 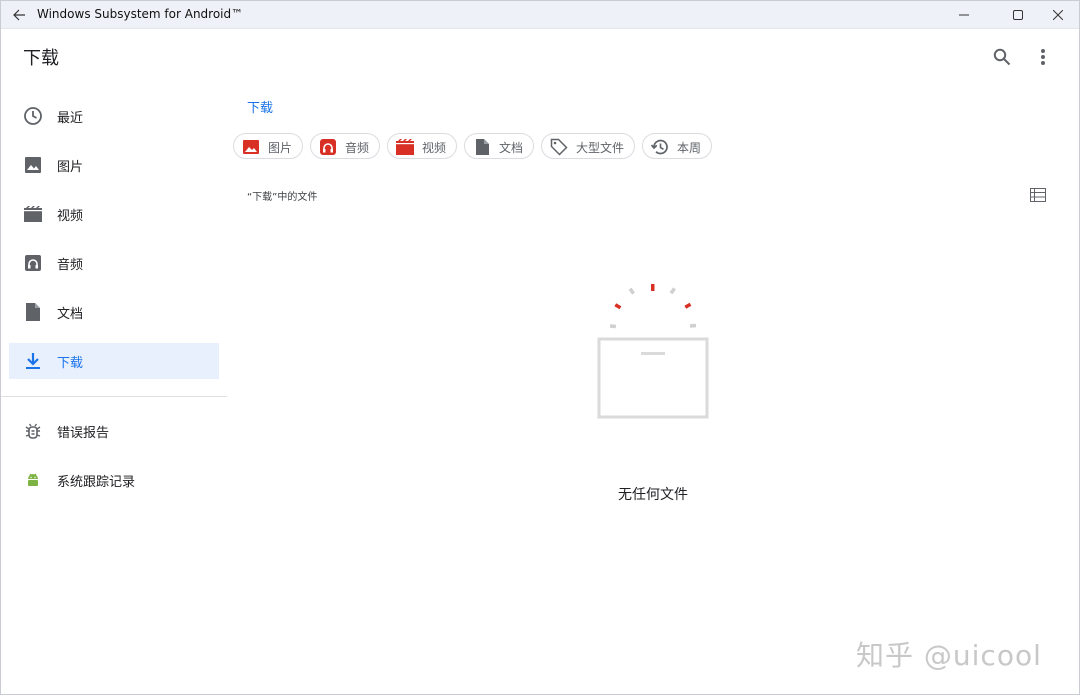 I want to click on download-icon, so click(x=33, y=361).